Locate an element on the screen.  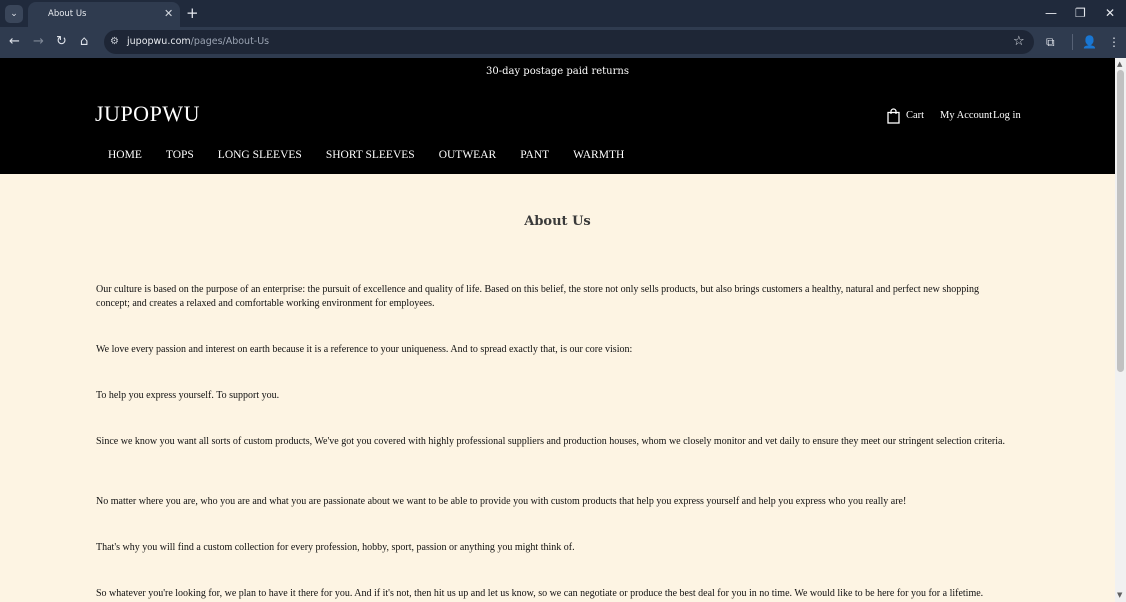
cart-link: Cart is located at coordinates (915, 115).